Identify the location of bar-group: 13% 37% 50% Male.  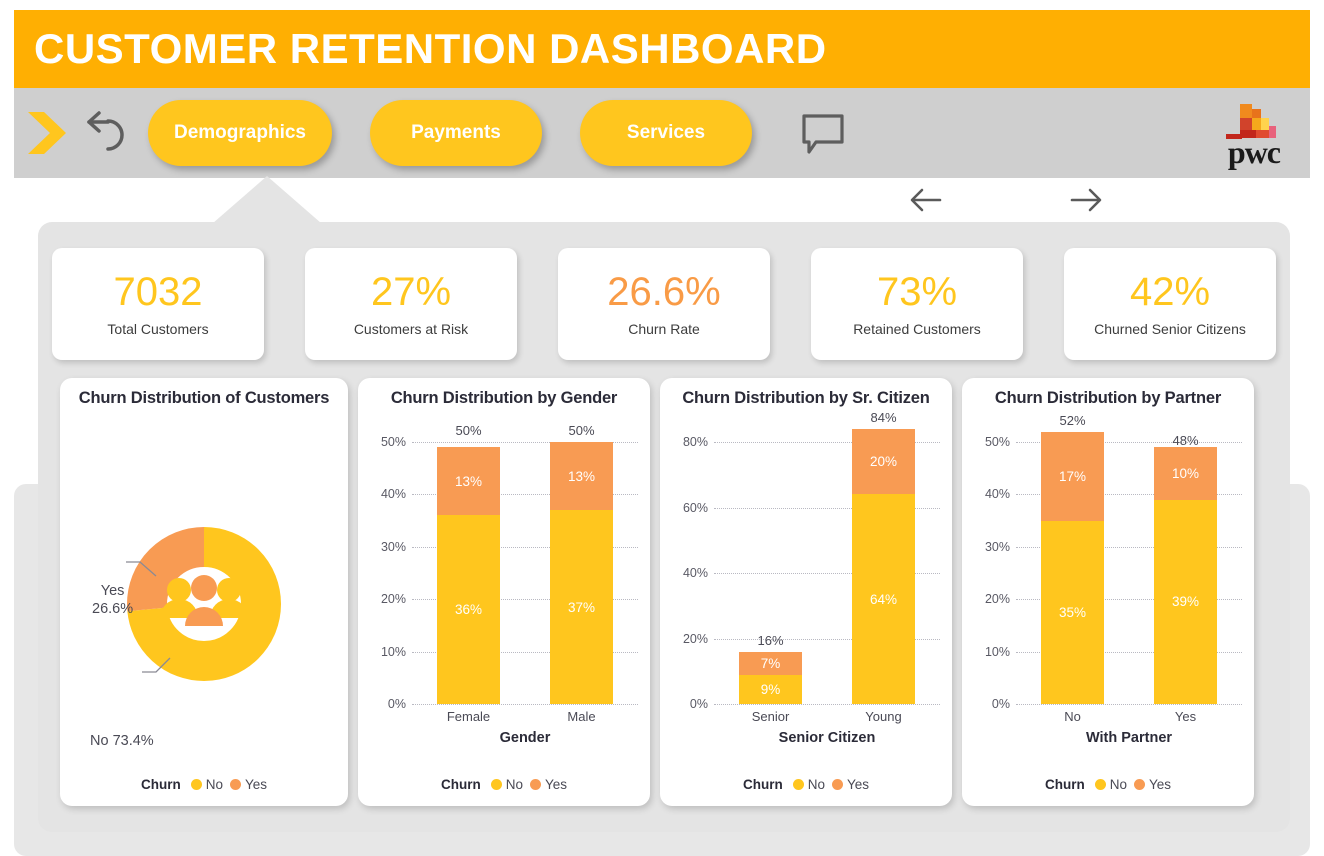
(581, 573).